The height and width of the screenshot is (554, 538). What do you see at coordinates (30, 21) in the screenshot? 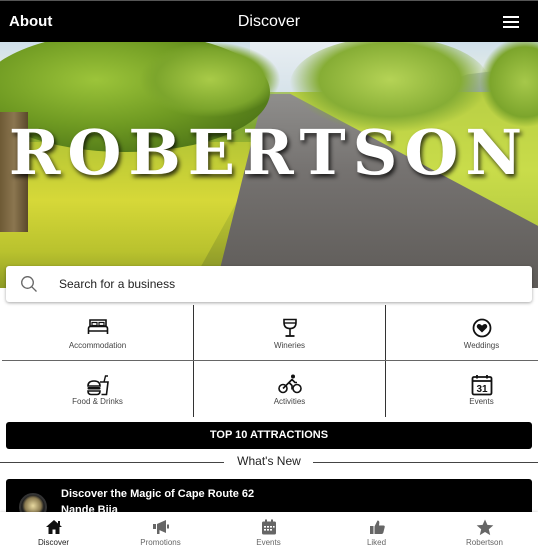
I see `about-link: About` at bounding box center [30, 21].